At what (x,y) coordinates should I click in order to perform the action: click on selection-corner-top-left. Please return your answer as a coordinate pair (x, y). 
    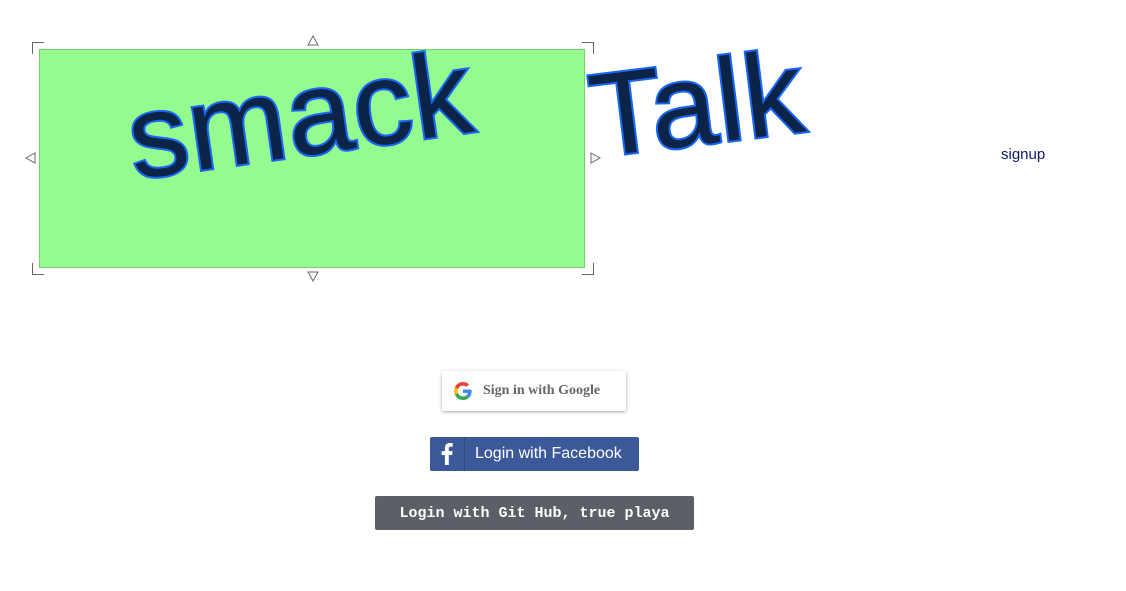
    Looking at the image, I should click on (38, 48).